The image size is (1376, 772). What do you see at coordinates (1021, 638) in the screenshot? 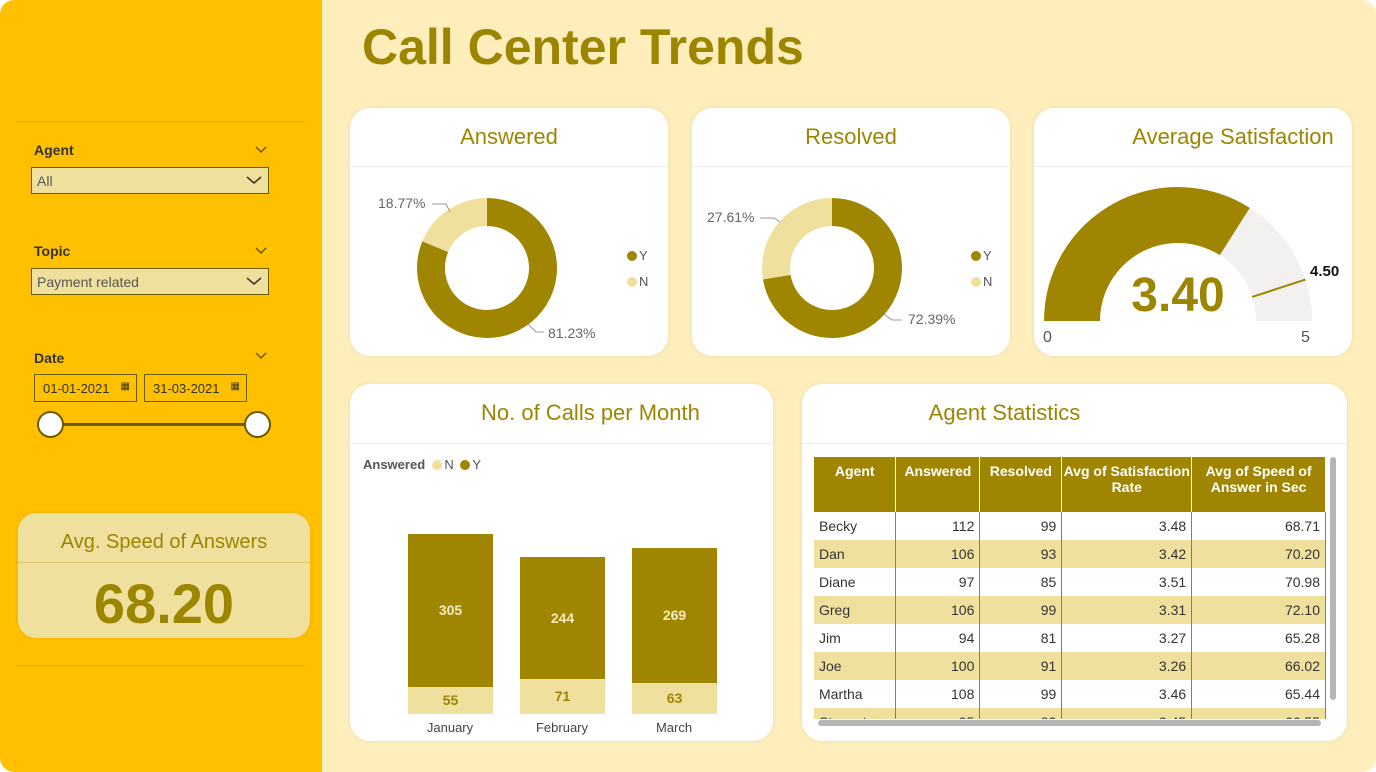
I see `table-cell: 81` at bounding box center [1021, 638].